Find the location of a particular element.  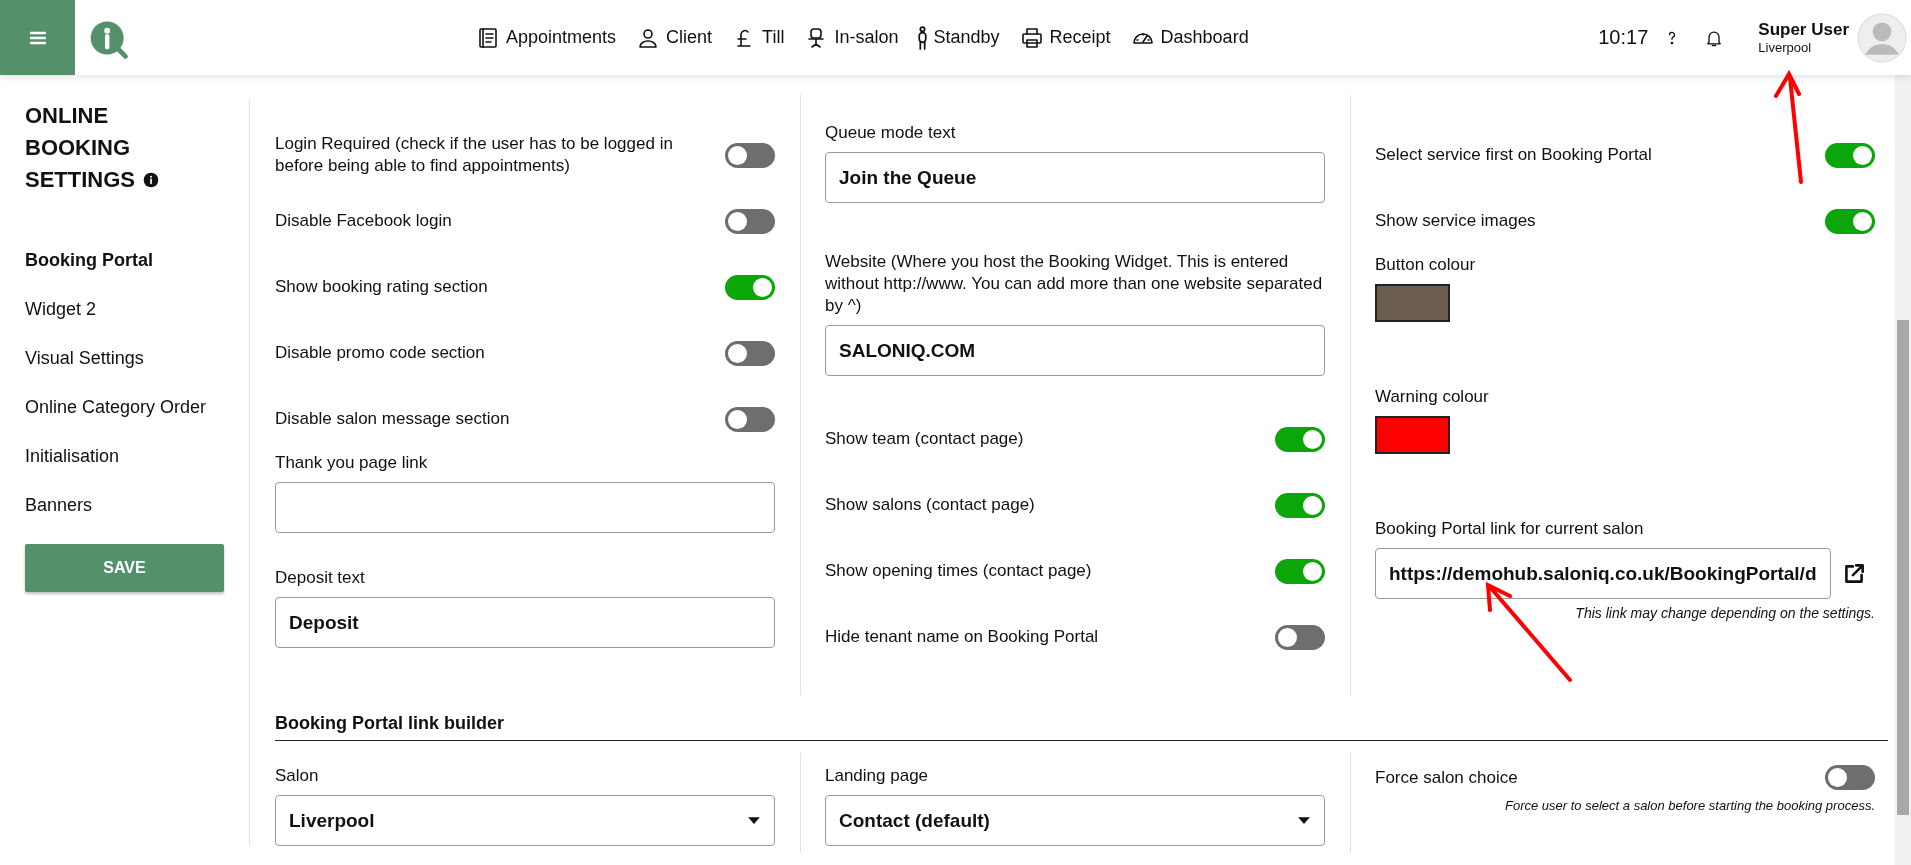

toggle-label: Show salons (contact page) is located at coordinates (930, 505).